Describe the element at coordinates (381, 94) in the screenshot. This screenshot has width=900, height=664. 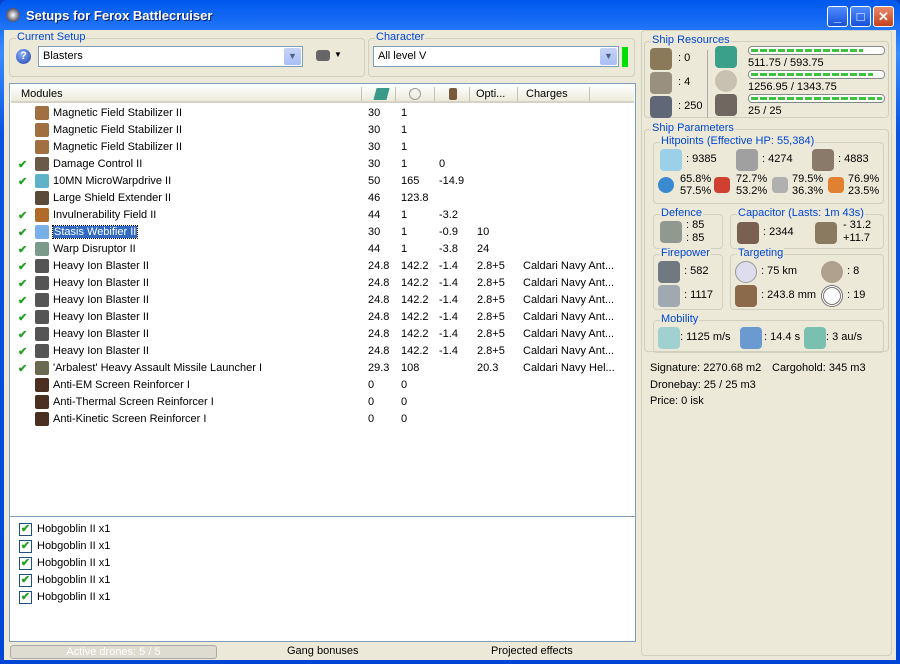
I see `cpu-icon` at that location.